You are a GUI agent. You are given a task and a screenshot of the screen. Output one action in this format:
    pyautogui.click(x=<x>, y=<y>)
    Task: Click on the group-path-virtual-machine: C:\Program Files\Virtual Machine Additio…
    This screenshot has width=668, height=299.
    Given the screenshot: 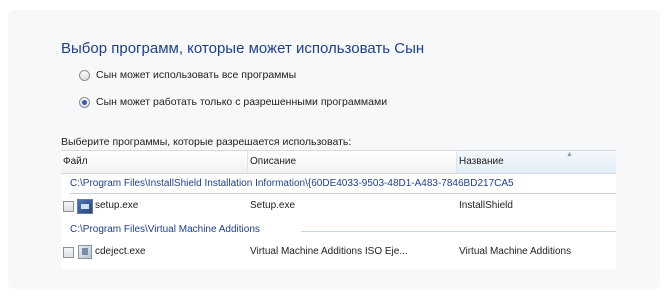 What is the action you would take?
    pyautogui.click(x=165, y=229)
    